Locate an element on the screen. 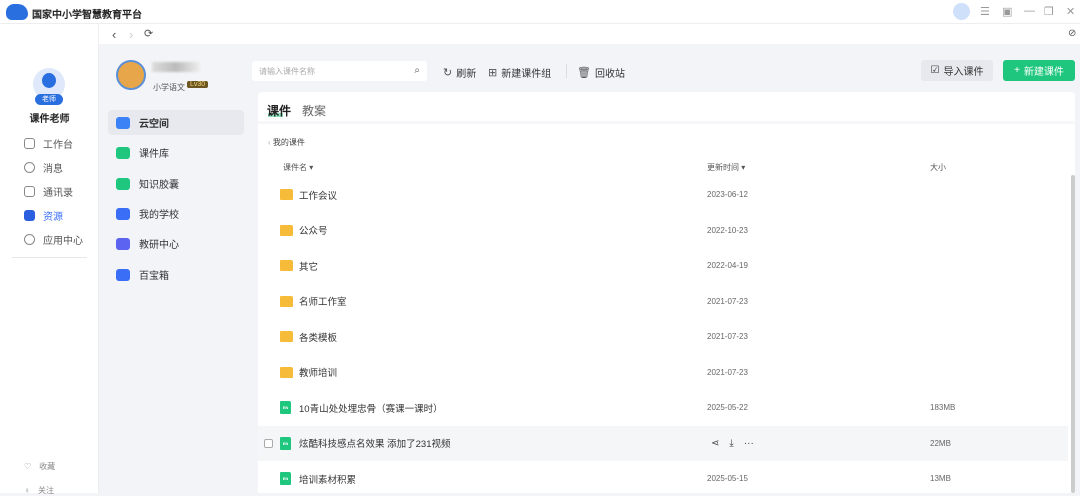  table-row: 名师工作室 2021-07-23 is located at coordinates (663, 301).